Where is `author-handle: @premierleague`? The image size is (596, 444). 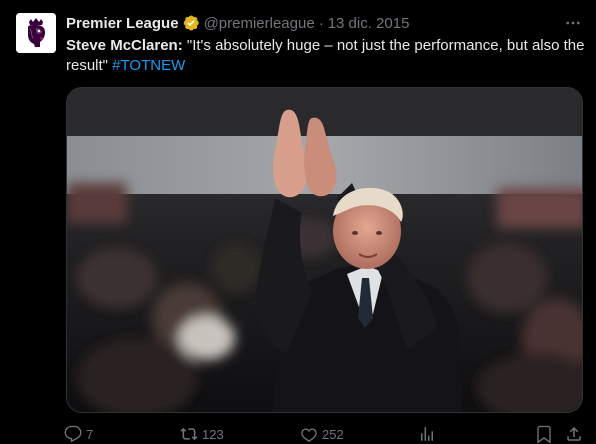 author-handle: @premierleague is located at coordinates (259, 23).